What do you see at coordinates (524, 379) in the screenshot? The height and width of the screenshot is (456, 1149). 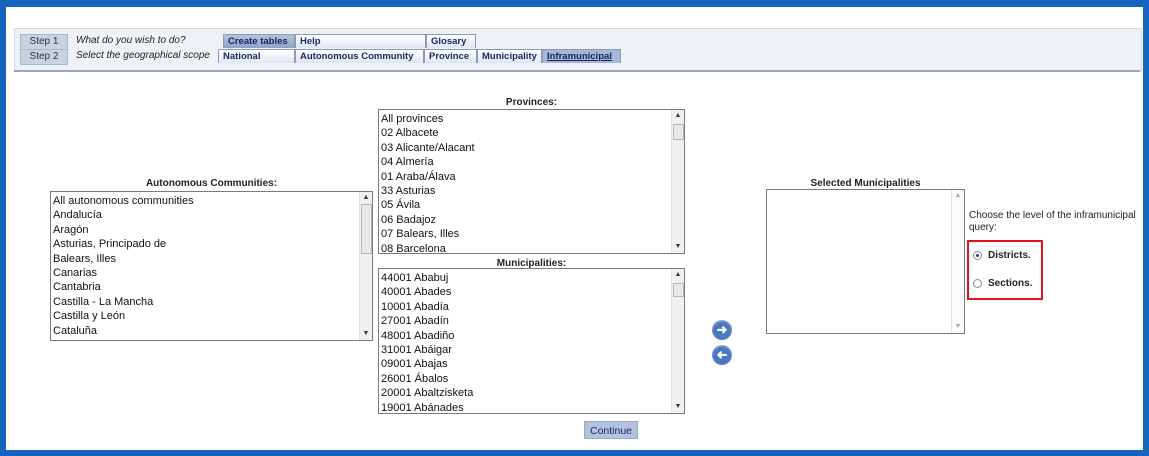 I see `list-item: 26001 Ábalos` at bounding box center [524, 379].